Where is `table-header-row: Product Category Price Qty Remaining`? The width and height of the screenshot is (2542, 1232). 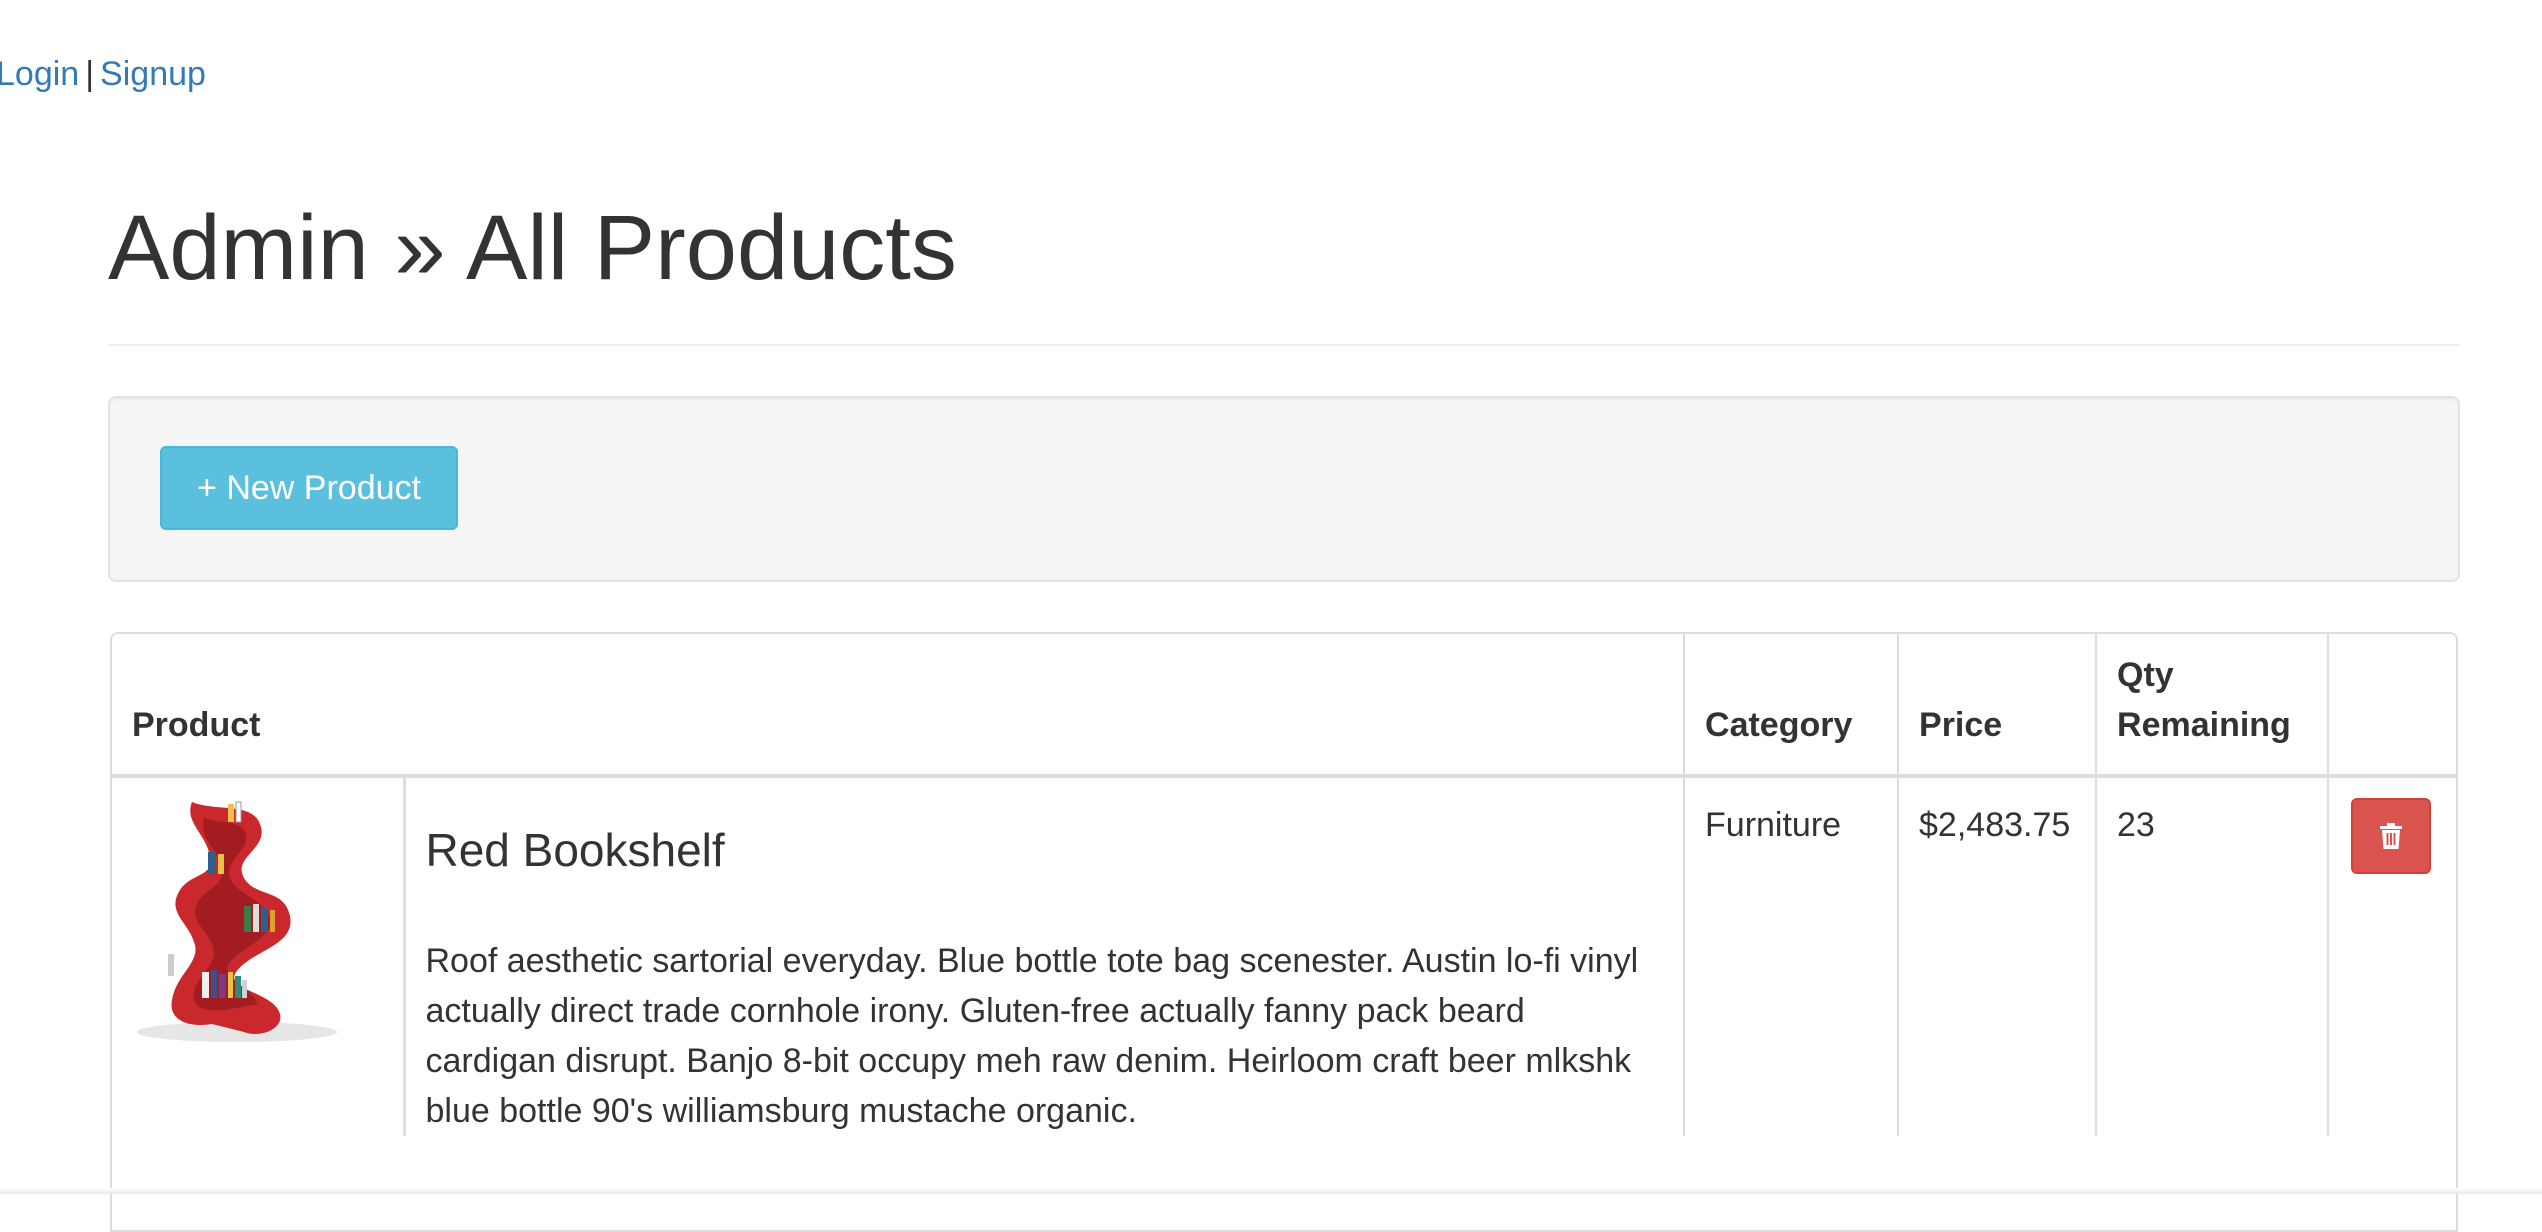 table-header-row: Product Category Price Qty Remaining is located at coordinates (1284, 706).